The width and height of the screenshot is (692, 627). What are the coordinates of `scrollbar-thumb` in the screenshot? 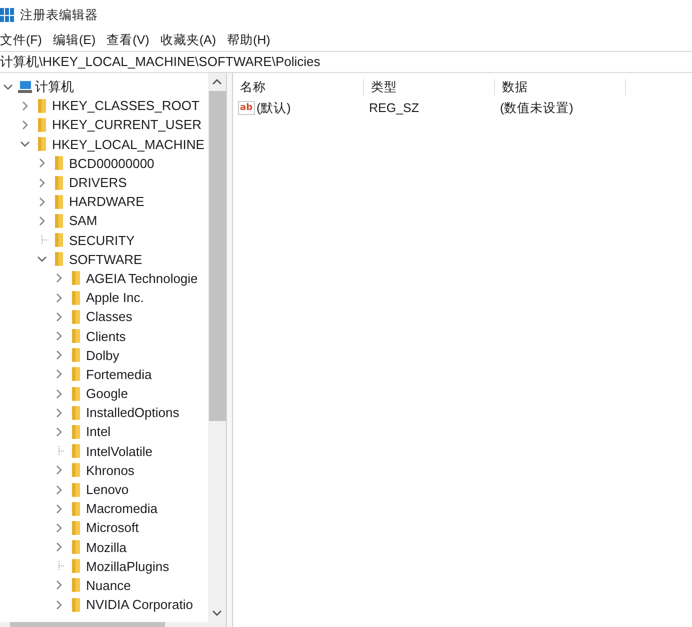 It's located at (217, 256).